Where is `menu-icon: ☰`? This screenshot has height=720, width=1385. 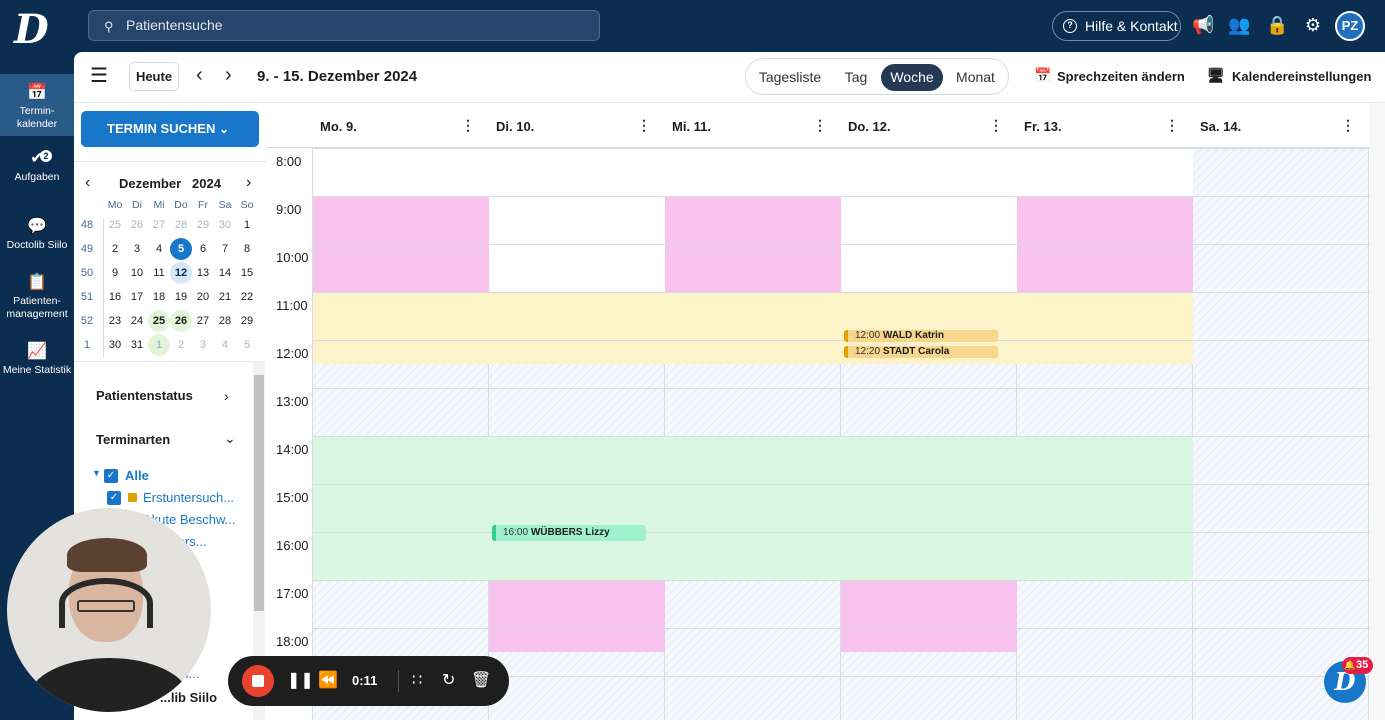 menu-icon: ☰ is located at coordinates (99, 76).